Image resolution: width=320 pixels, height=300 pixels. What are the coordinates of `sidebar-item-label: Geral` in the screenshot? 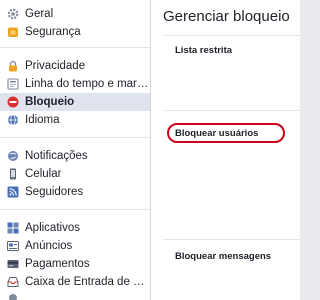 It's located at (39, 14).